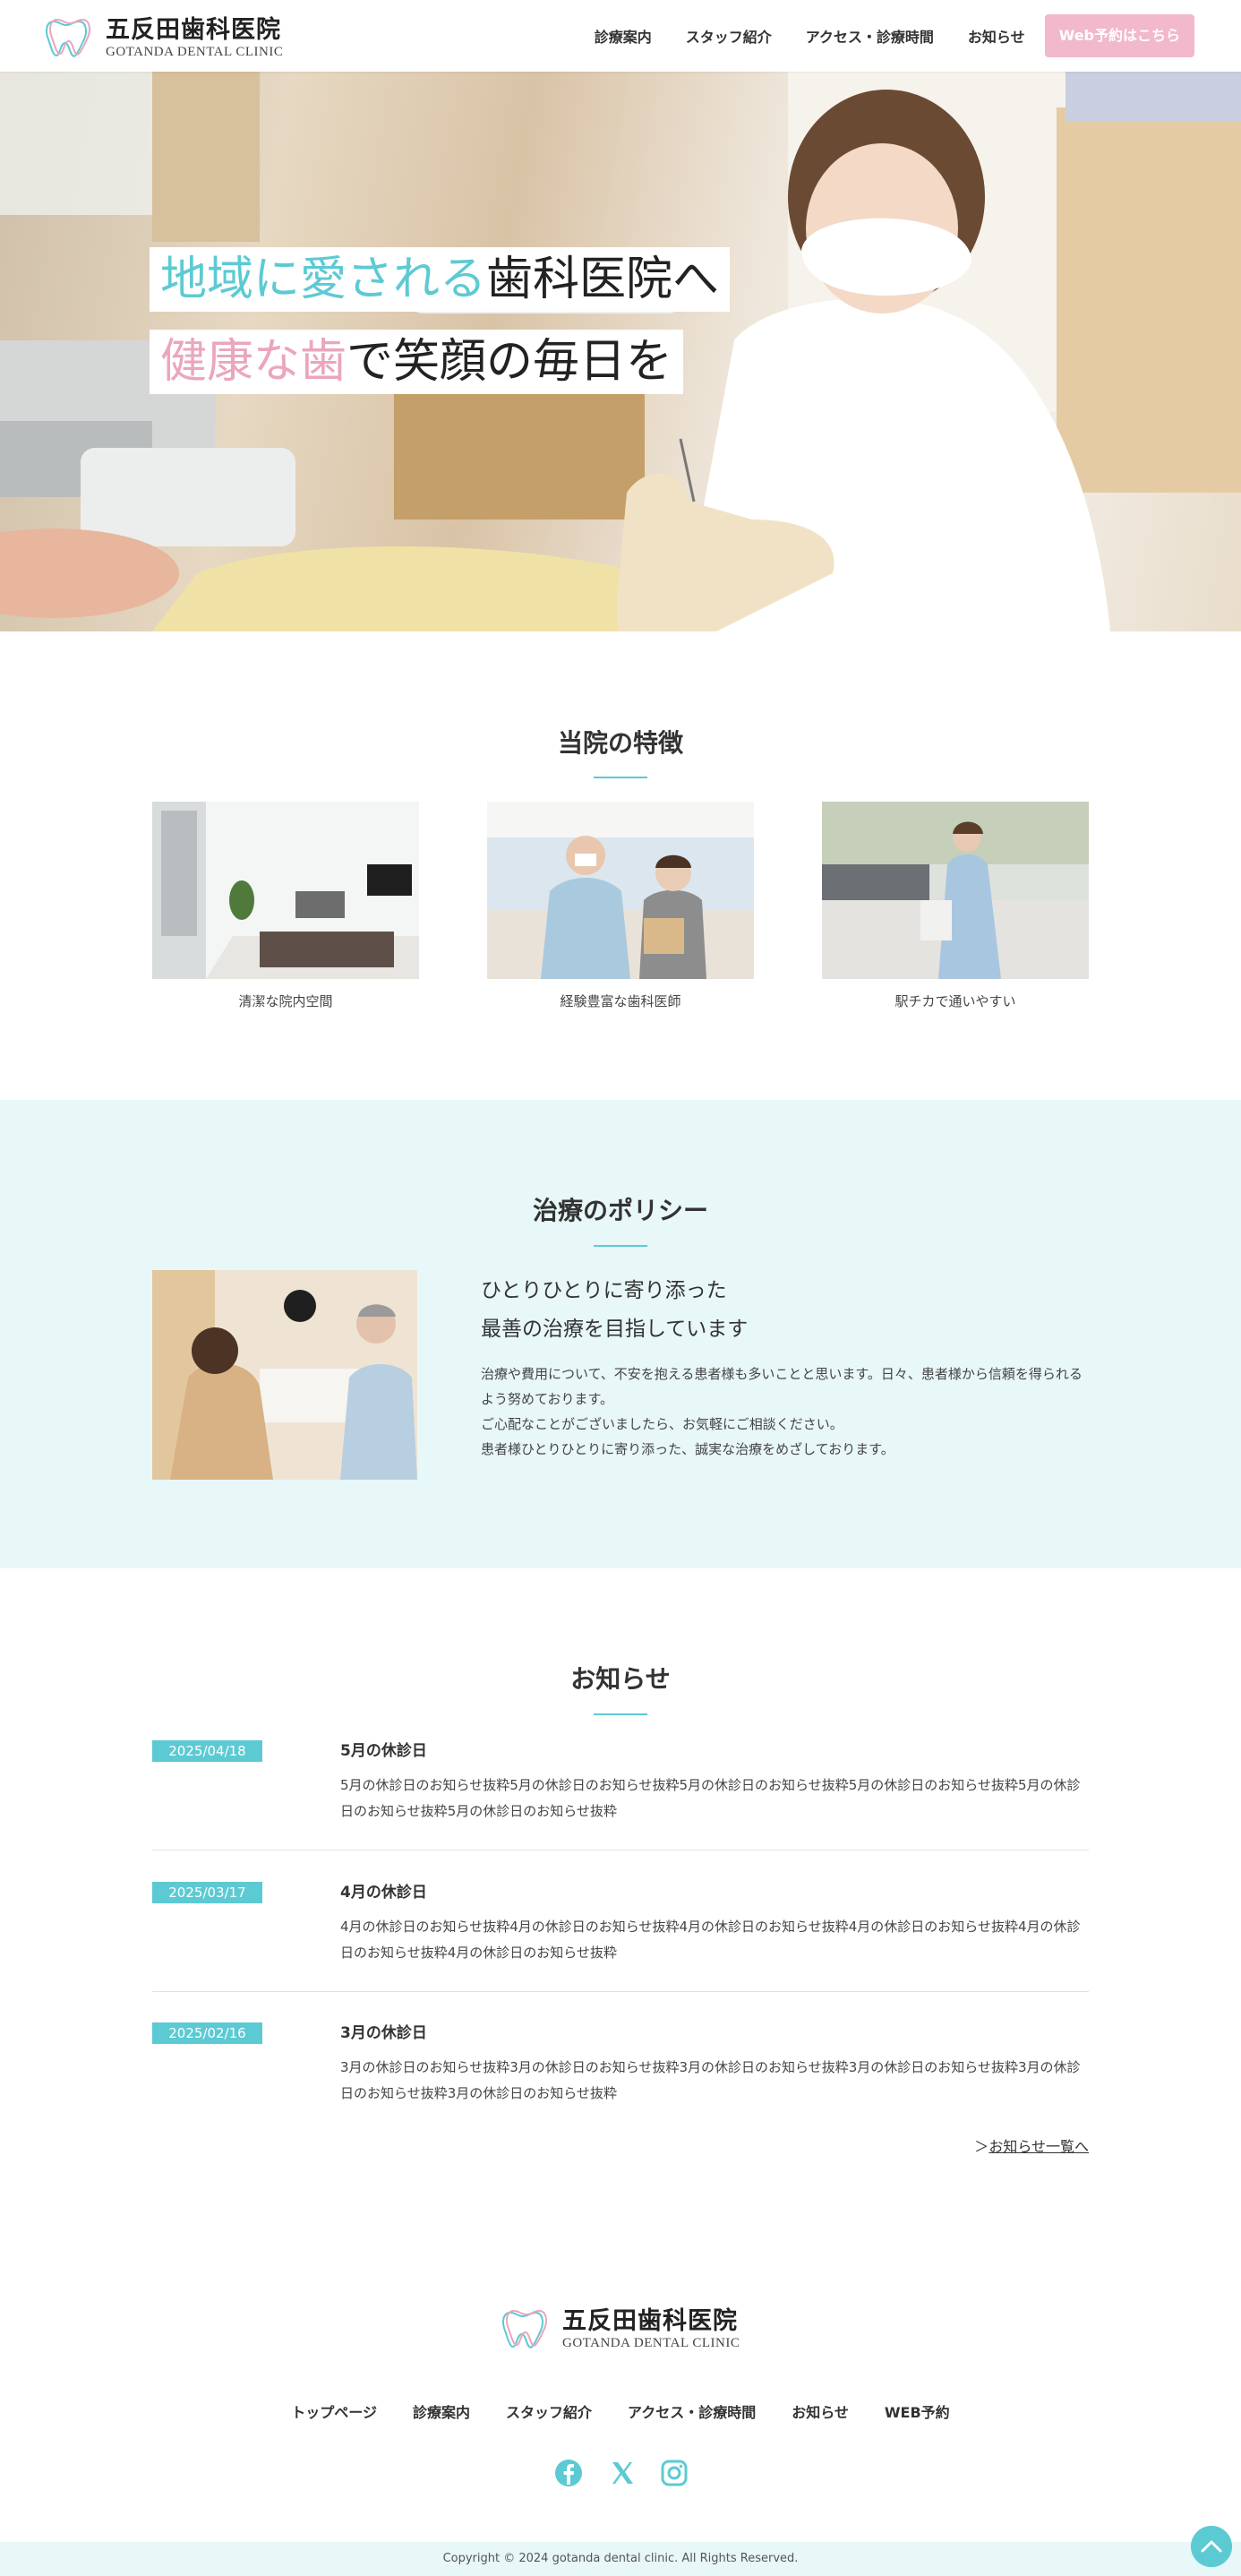 The height and width of the screenshot is (2576, 1241). What do you see at coordinates (620, 2411) in the screenshot?
I see `footer-nav: トップページ 診療案内 スタッフ紹介 アクセス・診療時間 お知らせ WEB予約` at bounding box center [620, 2411].